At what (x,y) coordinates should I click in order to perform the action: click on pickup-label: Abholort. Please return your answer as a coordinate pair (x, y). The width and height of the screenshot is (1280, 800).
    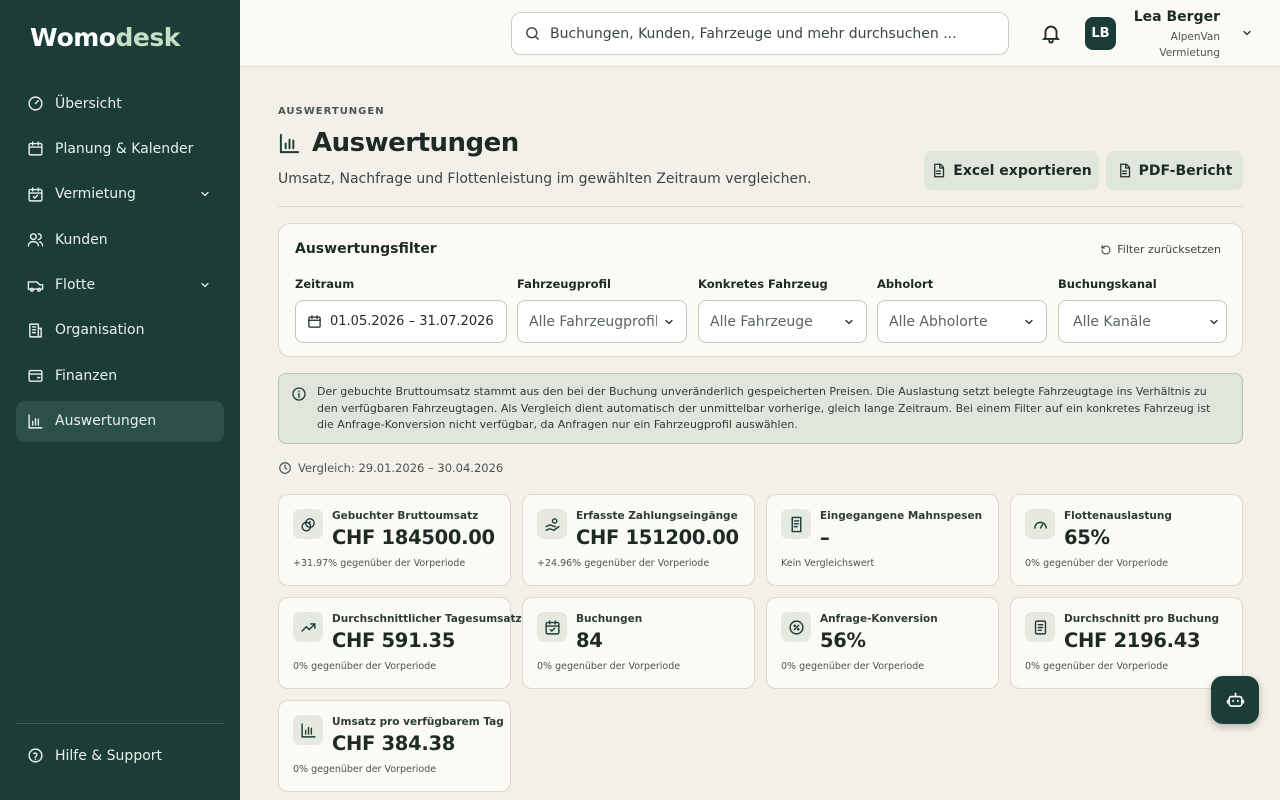
    Looking at the image, I should click on (905, 284).